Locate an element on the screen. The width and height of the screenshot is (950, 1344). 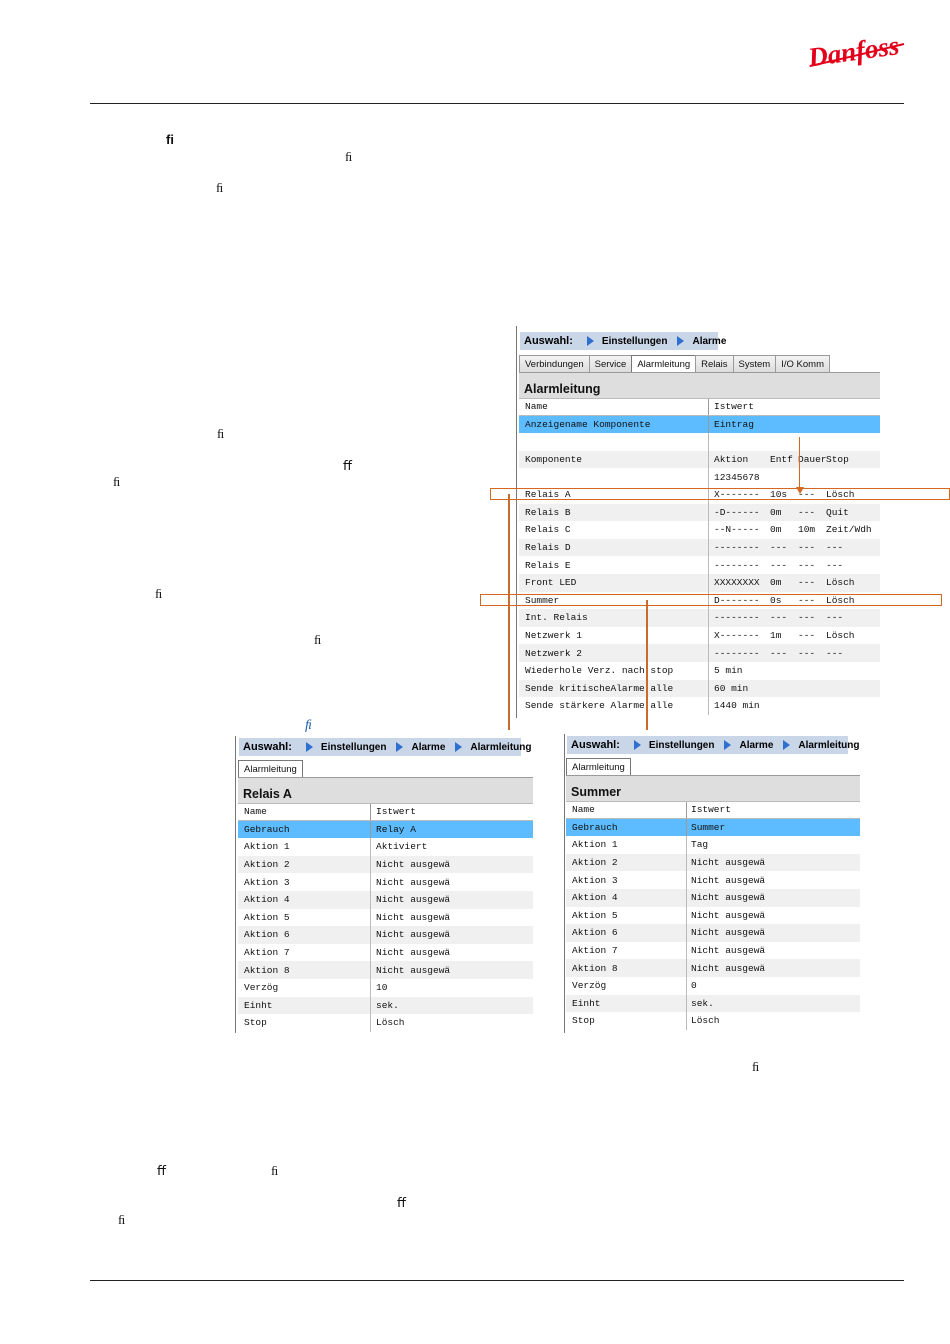
row-name: Netzwerk 2 is located at coordinates (554, 653).